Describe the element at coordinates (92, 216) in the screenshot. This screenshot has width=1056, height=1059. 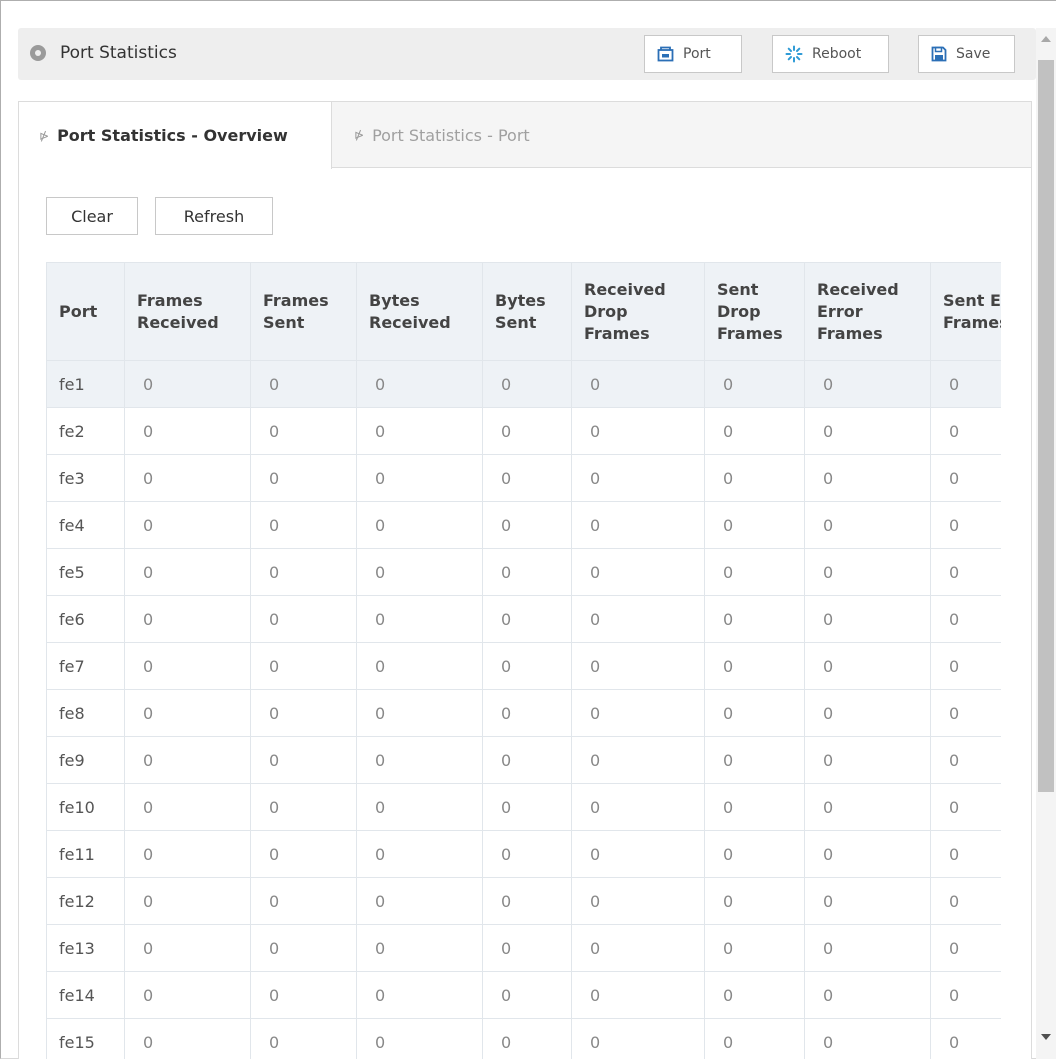
I see `clear-button: Clear` at that location.